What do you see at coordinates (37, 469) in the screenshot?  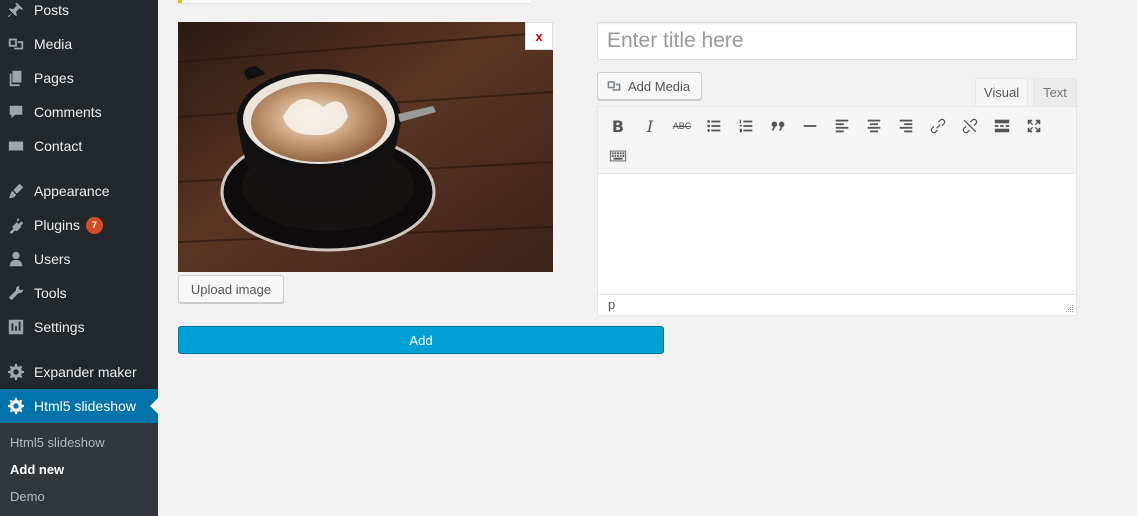 I see `submenu-item-add-new: Add new` at bounding box center [37, 469].